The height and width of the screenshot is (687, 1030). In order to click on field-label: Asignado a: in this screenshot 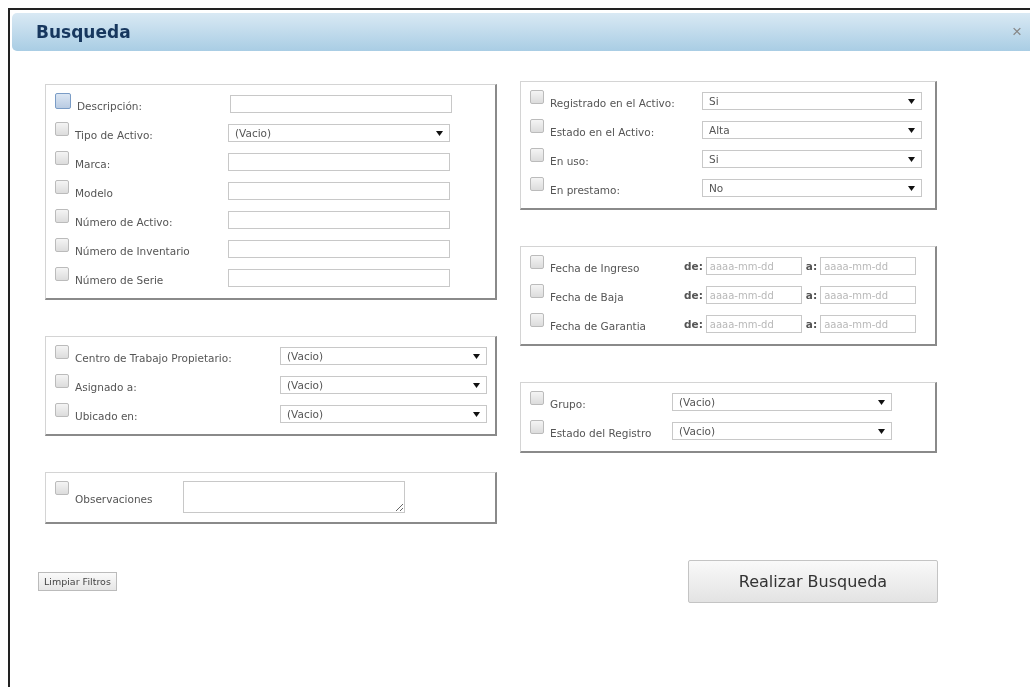, I will do `click(106, 386)`.